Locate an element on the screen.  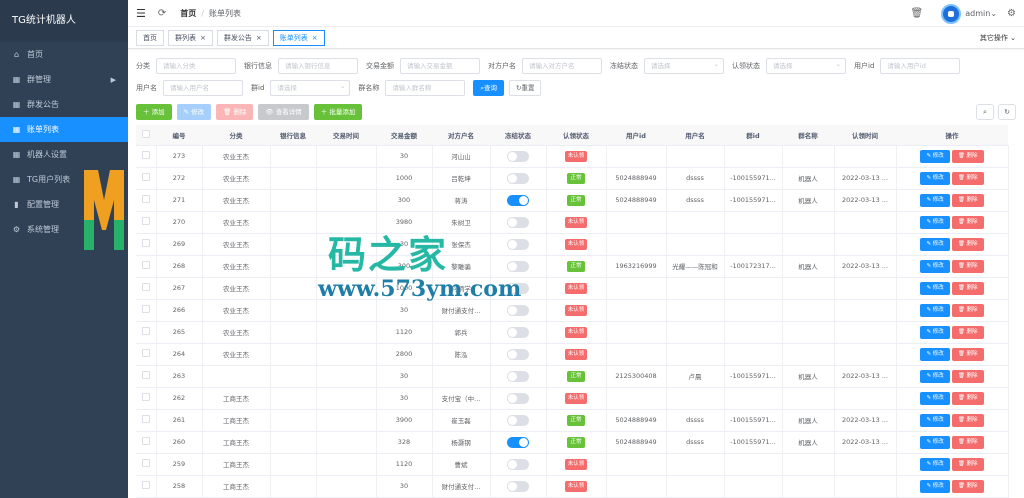
tab-2: 群发公告 × is located at coordinates (242, 37).